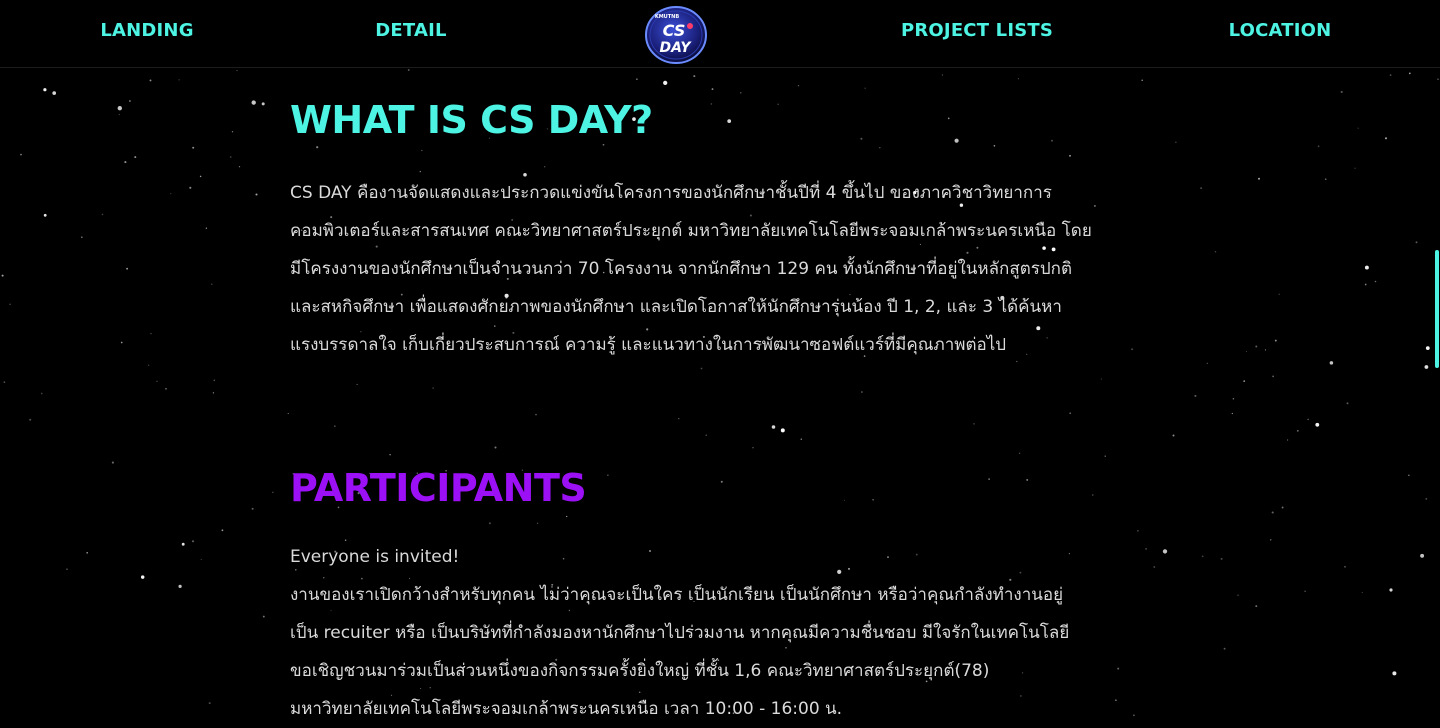  I want to click on nav-landing-link: LANDING, so click(146, 30).